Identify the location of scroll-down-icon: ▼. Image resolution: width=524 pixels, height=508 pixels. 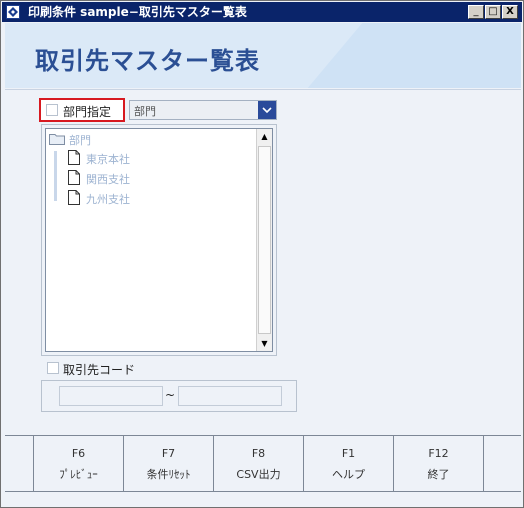
(264, 343).